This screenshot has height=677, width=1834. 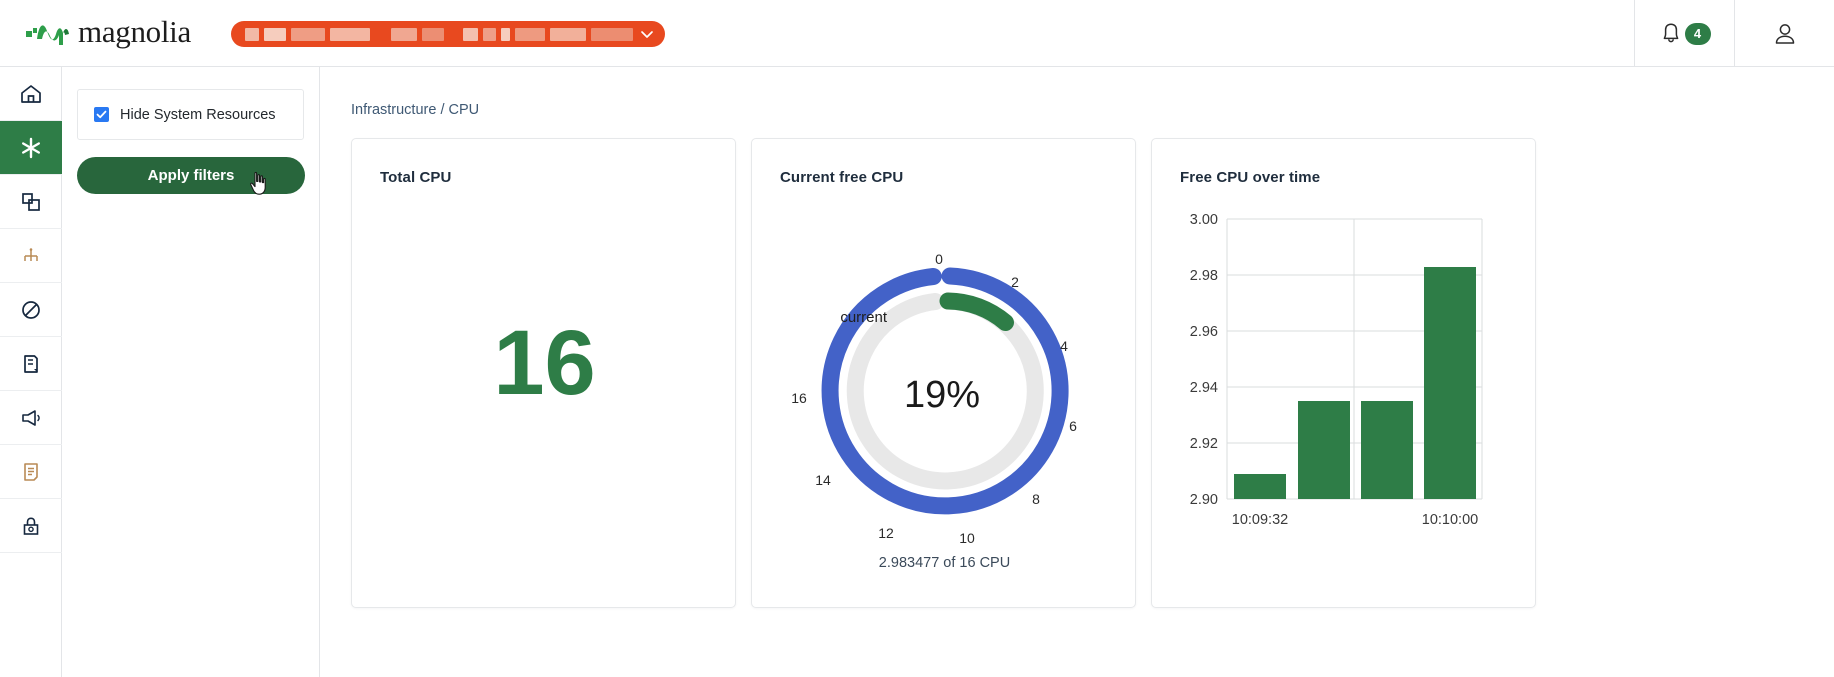 I want to click on sidebar-item-documents, so click(x=31, y=364).